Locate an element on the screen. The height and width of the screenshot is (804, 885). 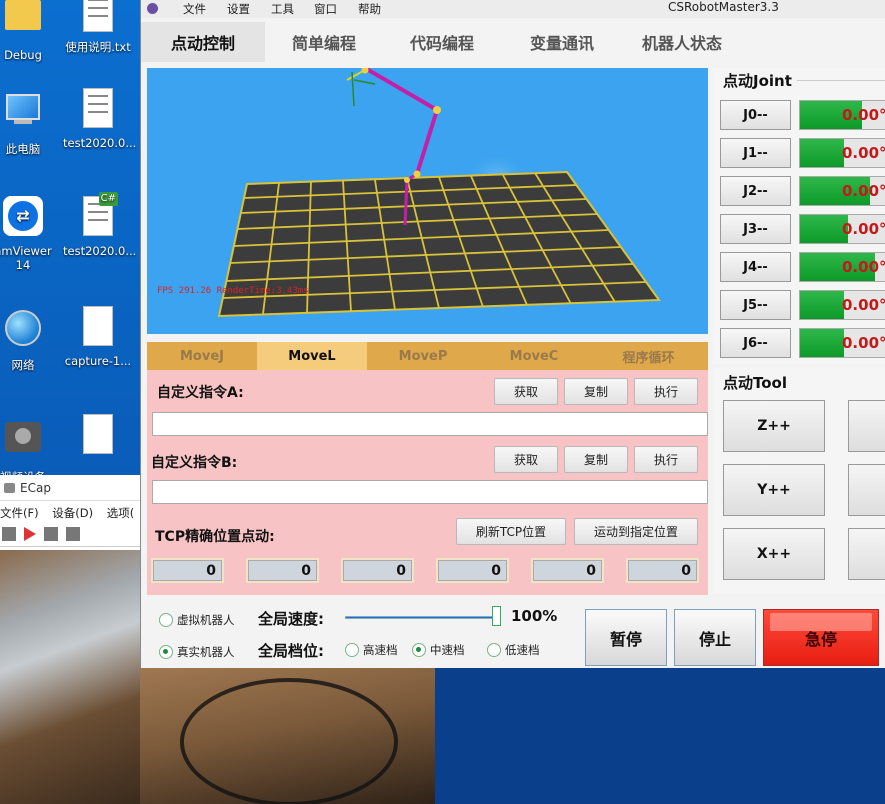
camera-feed-background is located at coordinates (287, 736).